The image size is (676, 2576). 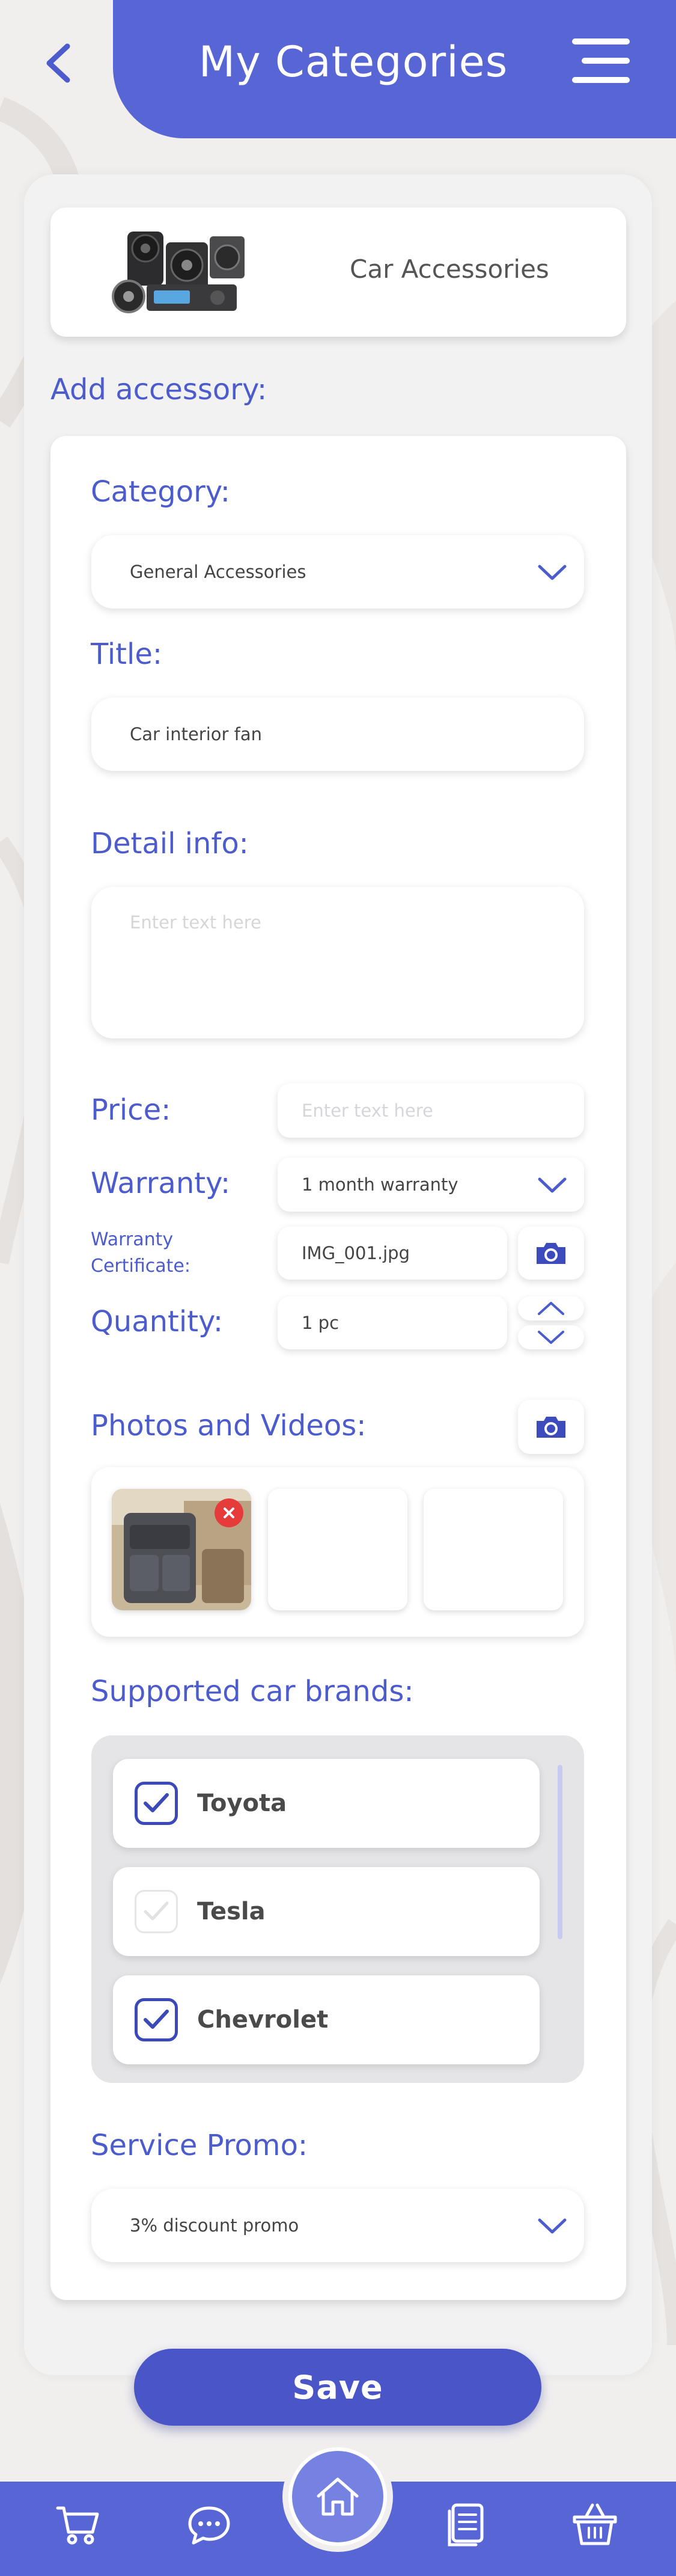 I want to click on title-input-value: Car interior fan, so click(x=196, y=734).